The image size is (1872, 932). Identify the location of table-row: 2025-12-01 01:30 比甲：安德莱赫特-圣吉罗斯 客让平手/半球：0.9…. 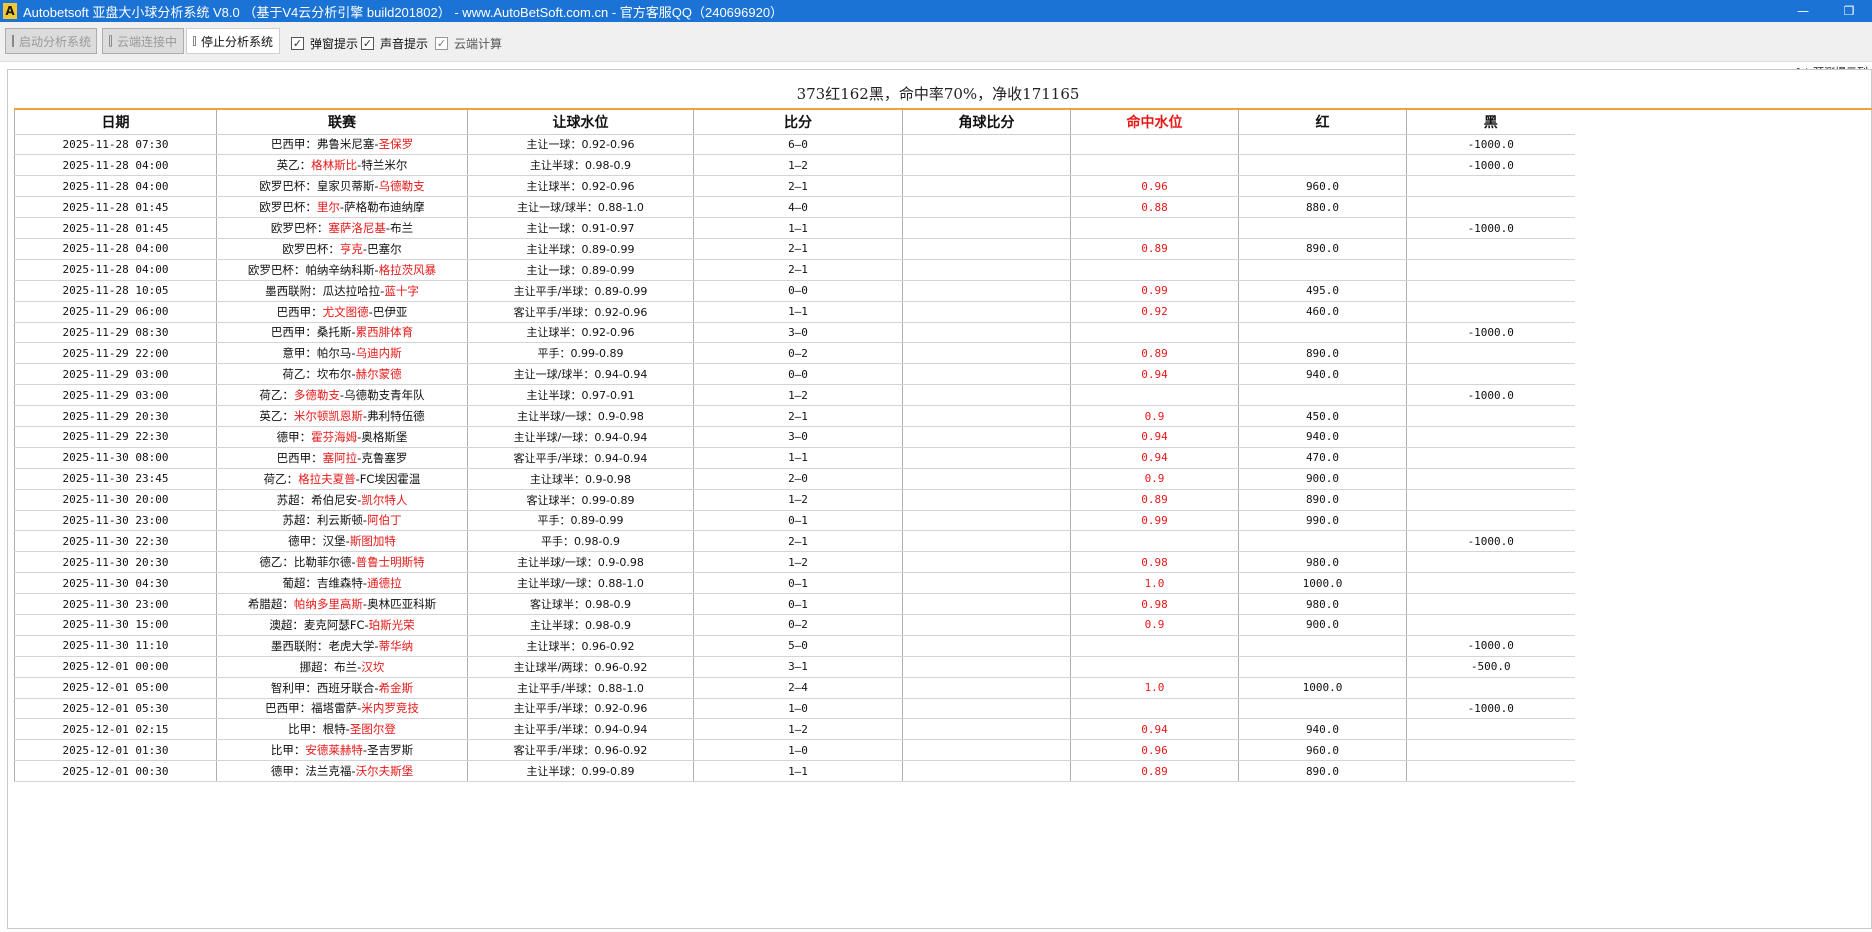
(794, 750).